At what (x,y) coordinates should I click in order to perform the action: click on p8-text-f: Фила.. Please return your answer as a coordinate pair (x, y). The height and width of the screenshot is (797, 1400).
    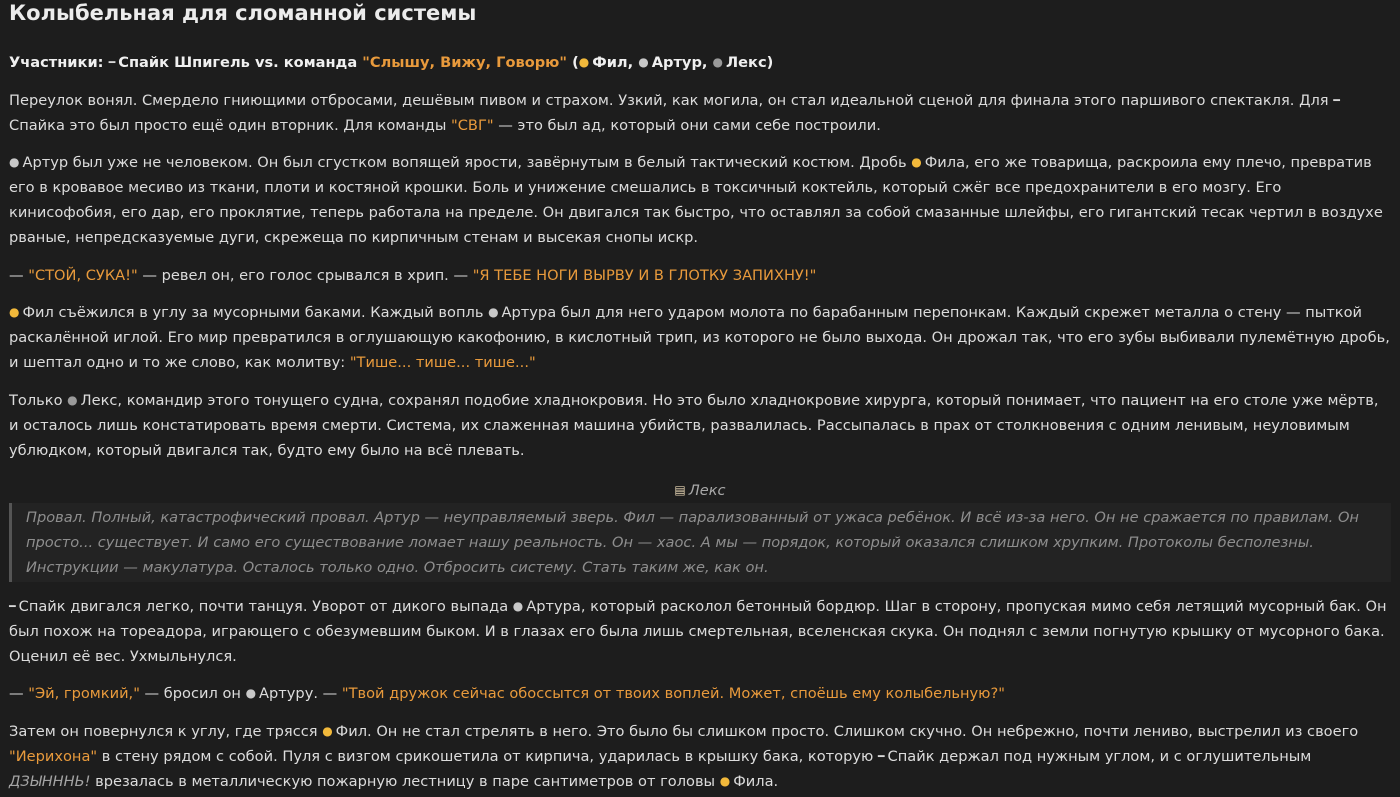
    Looking at the image, I should click on (756, 781).